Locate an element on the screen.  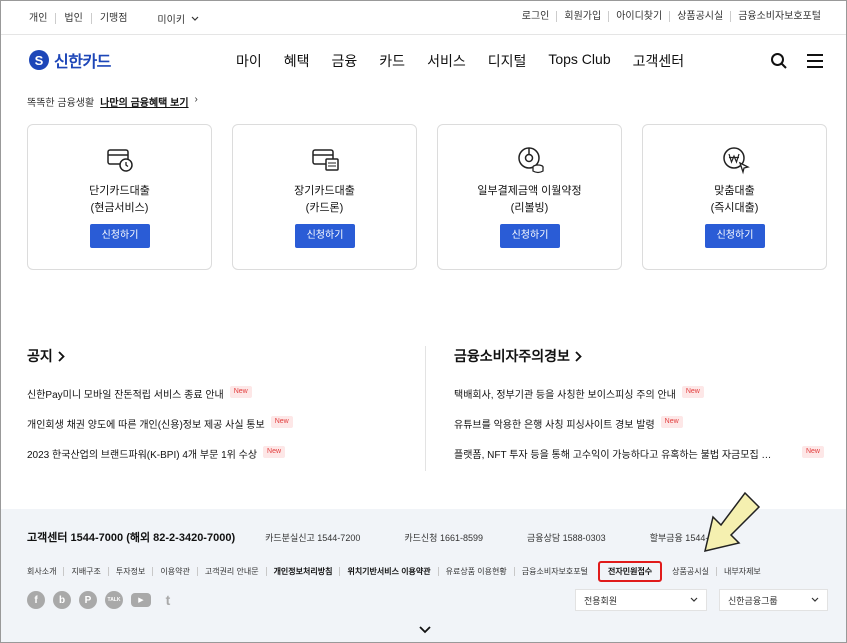
header-icons is located at coordinates (797, 61).